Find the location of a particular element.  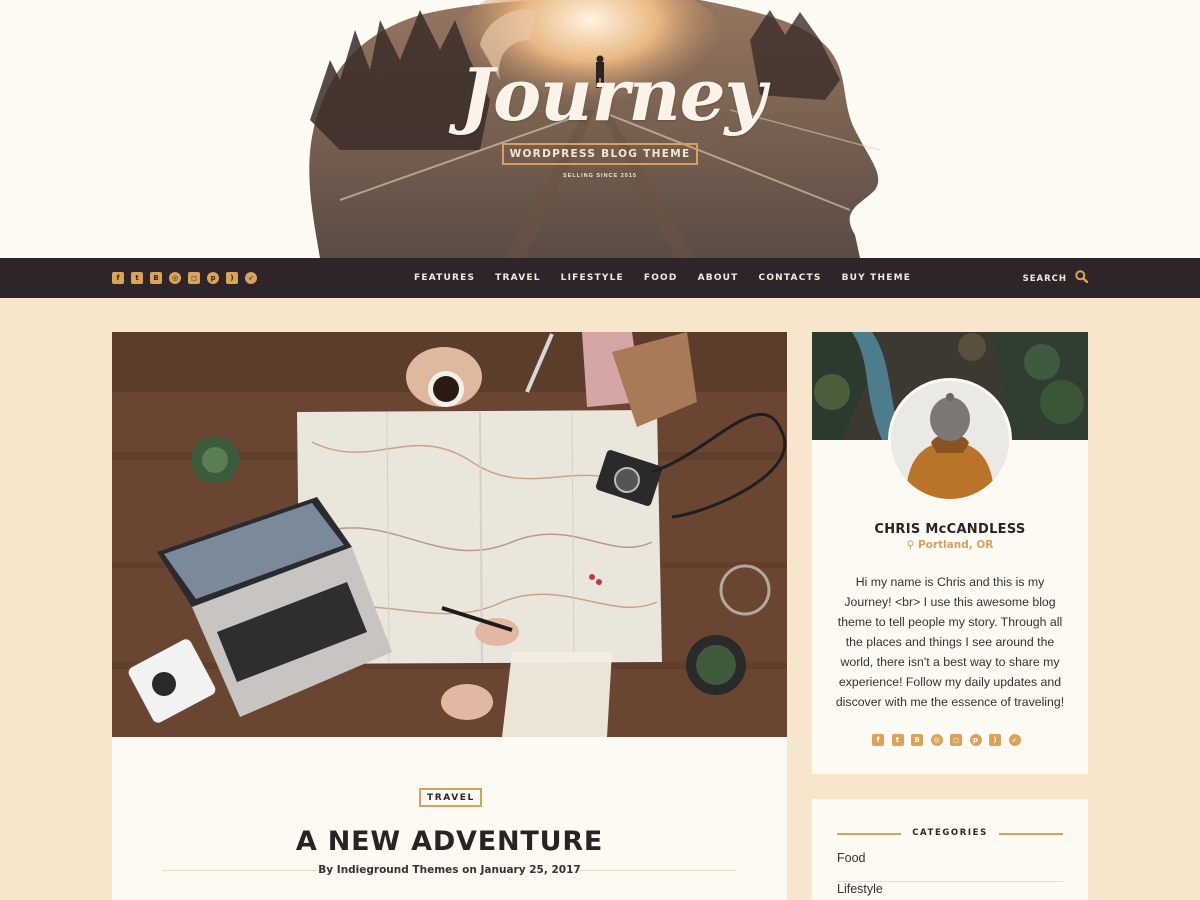

nav-item-food: FOOD is located at coordinates (661, 278).